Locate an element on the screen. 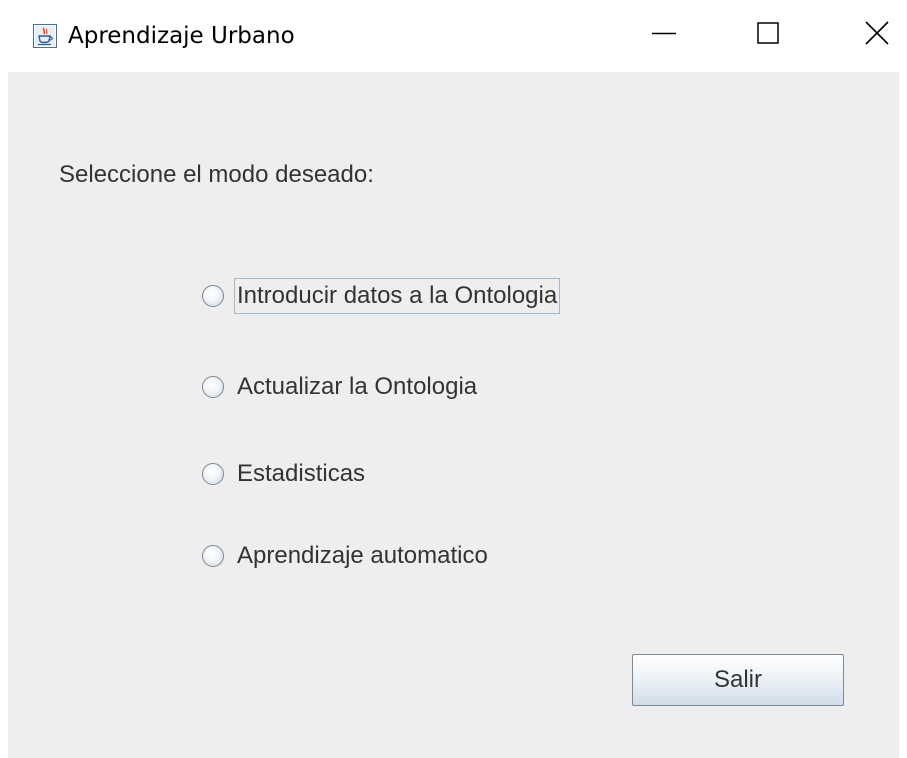  maximize-icon is located at coordinates (768, 35).